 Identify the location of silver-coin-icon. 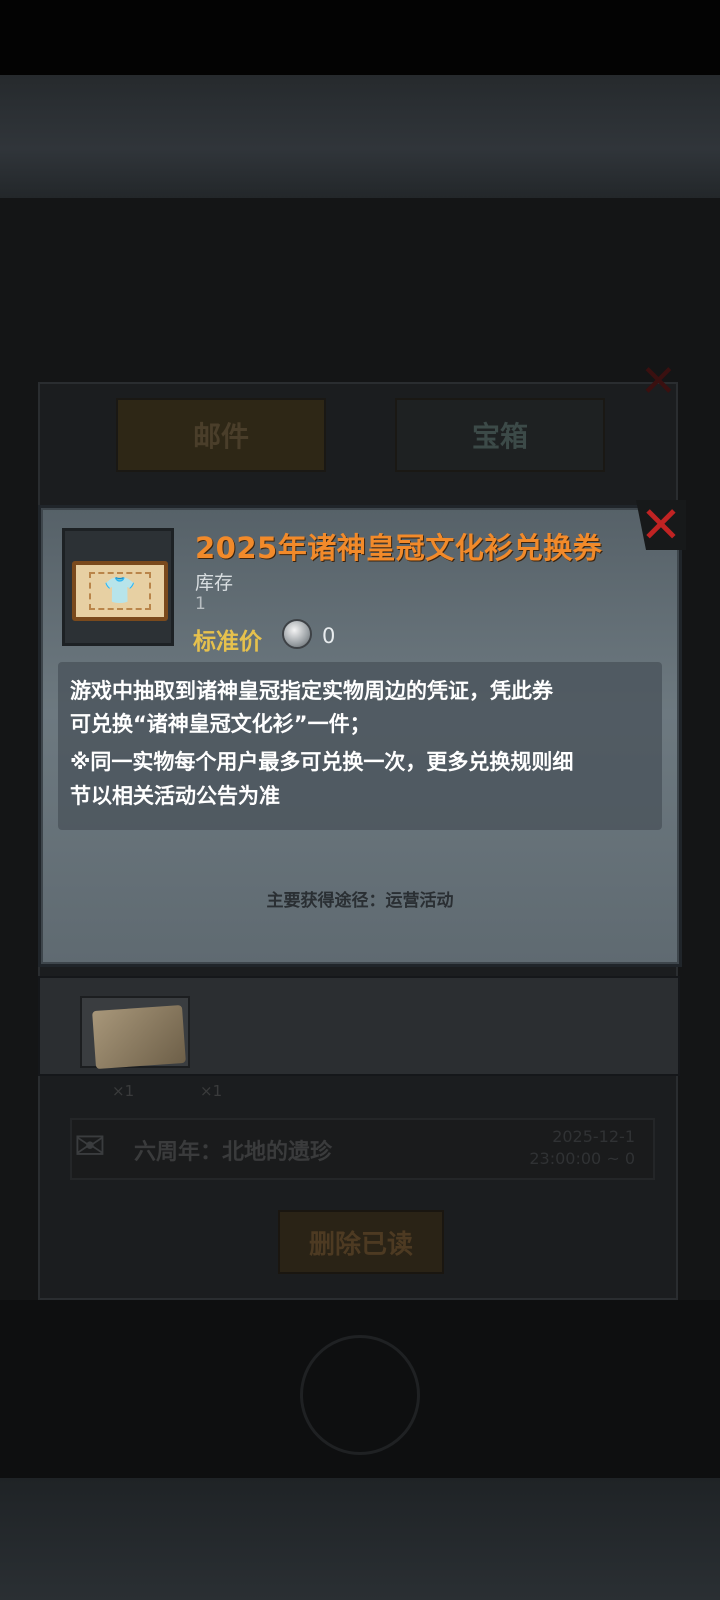
(297, 634).